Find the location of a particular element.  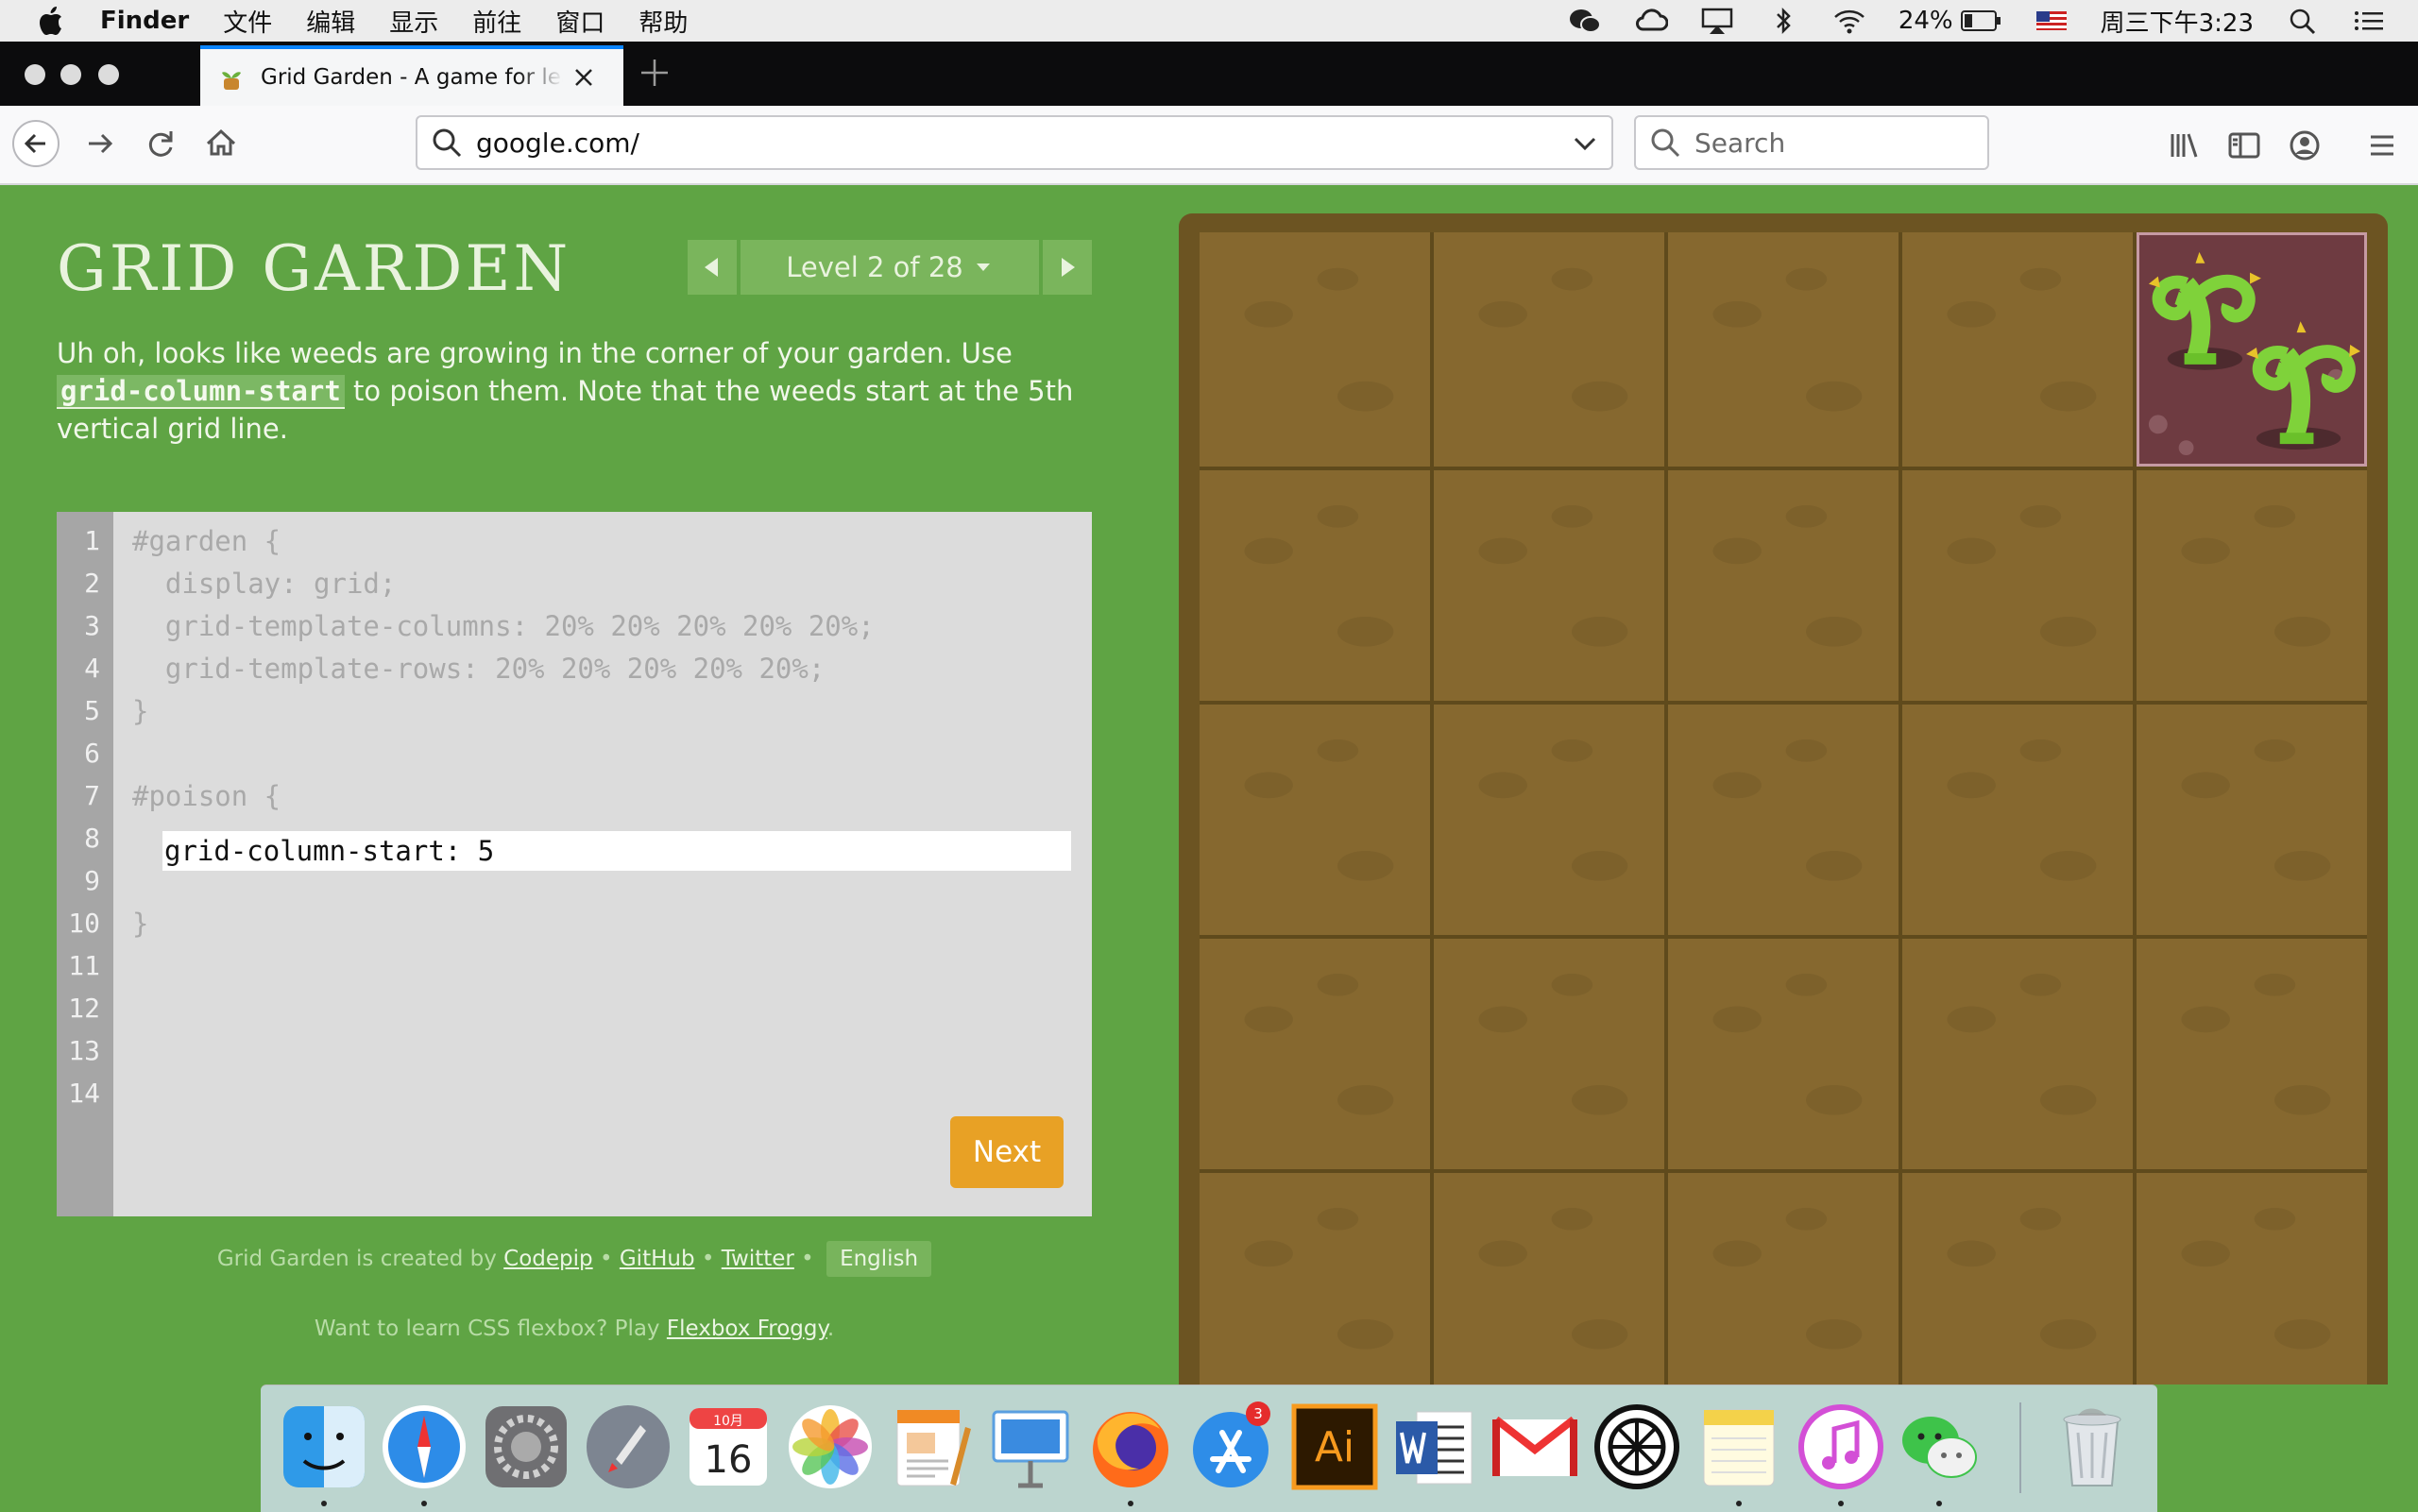

launchpad-icon is located at coordinates (628, 1447).